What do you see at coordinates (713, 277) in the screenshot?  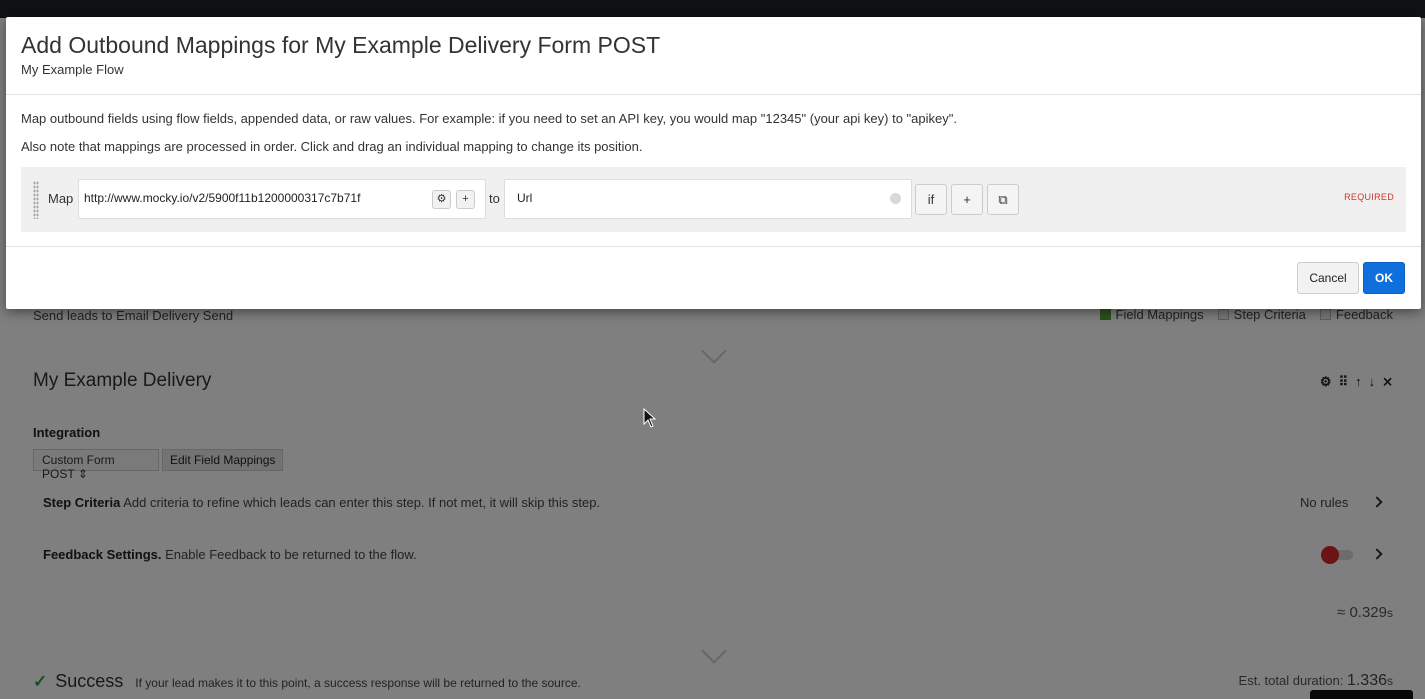 I see `modal-footer: Cancel OK` at bounding box center [713, 277].